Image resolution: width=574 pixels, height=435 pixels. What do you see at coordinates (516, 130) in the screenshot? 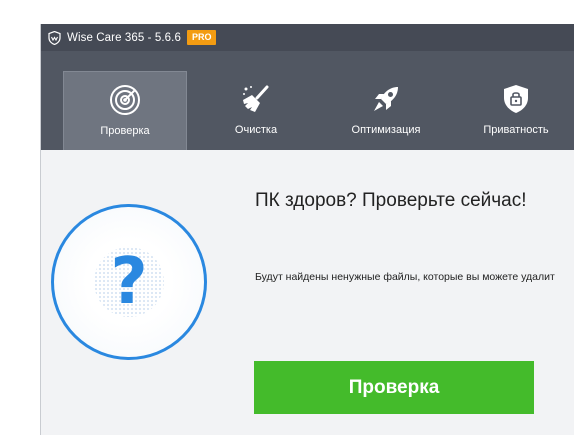
I see `tab-privacy-label: Приватность` at bounding box center [516, 130].